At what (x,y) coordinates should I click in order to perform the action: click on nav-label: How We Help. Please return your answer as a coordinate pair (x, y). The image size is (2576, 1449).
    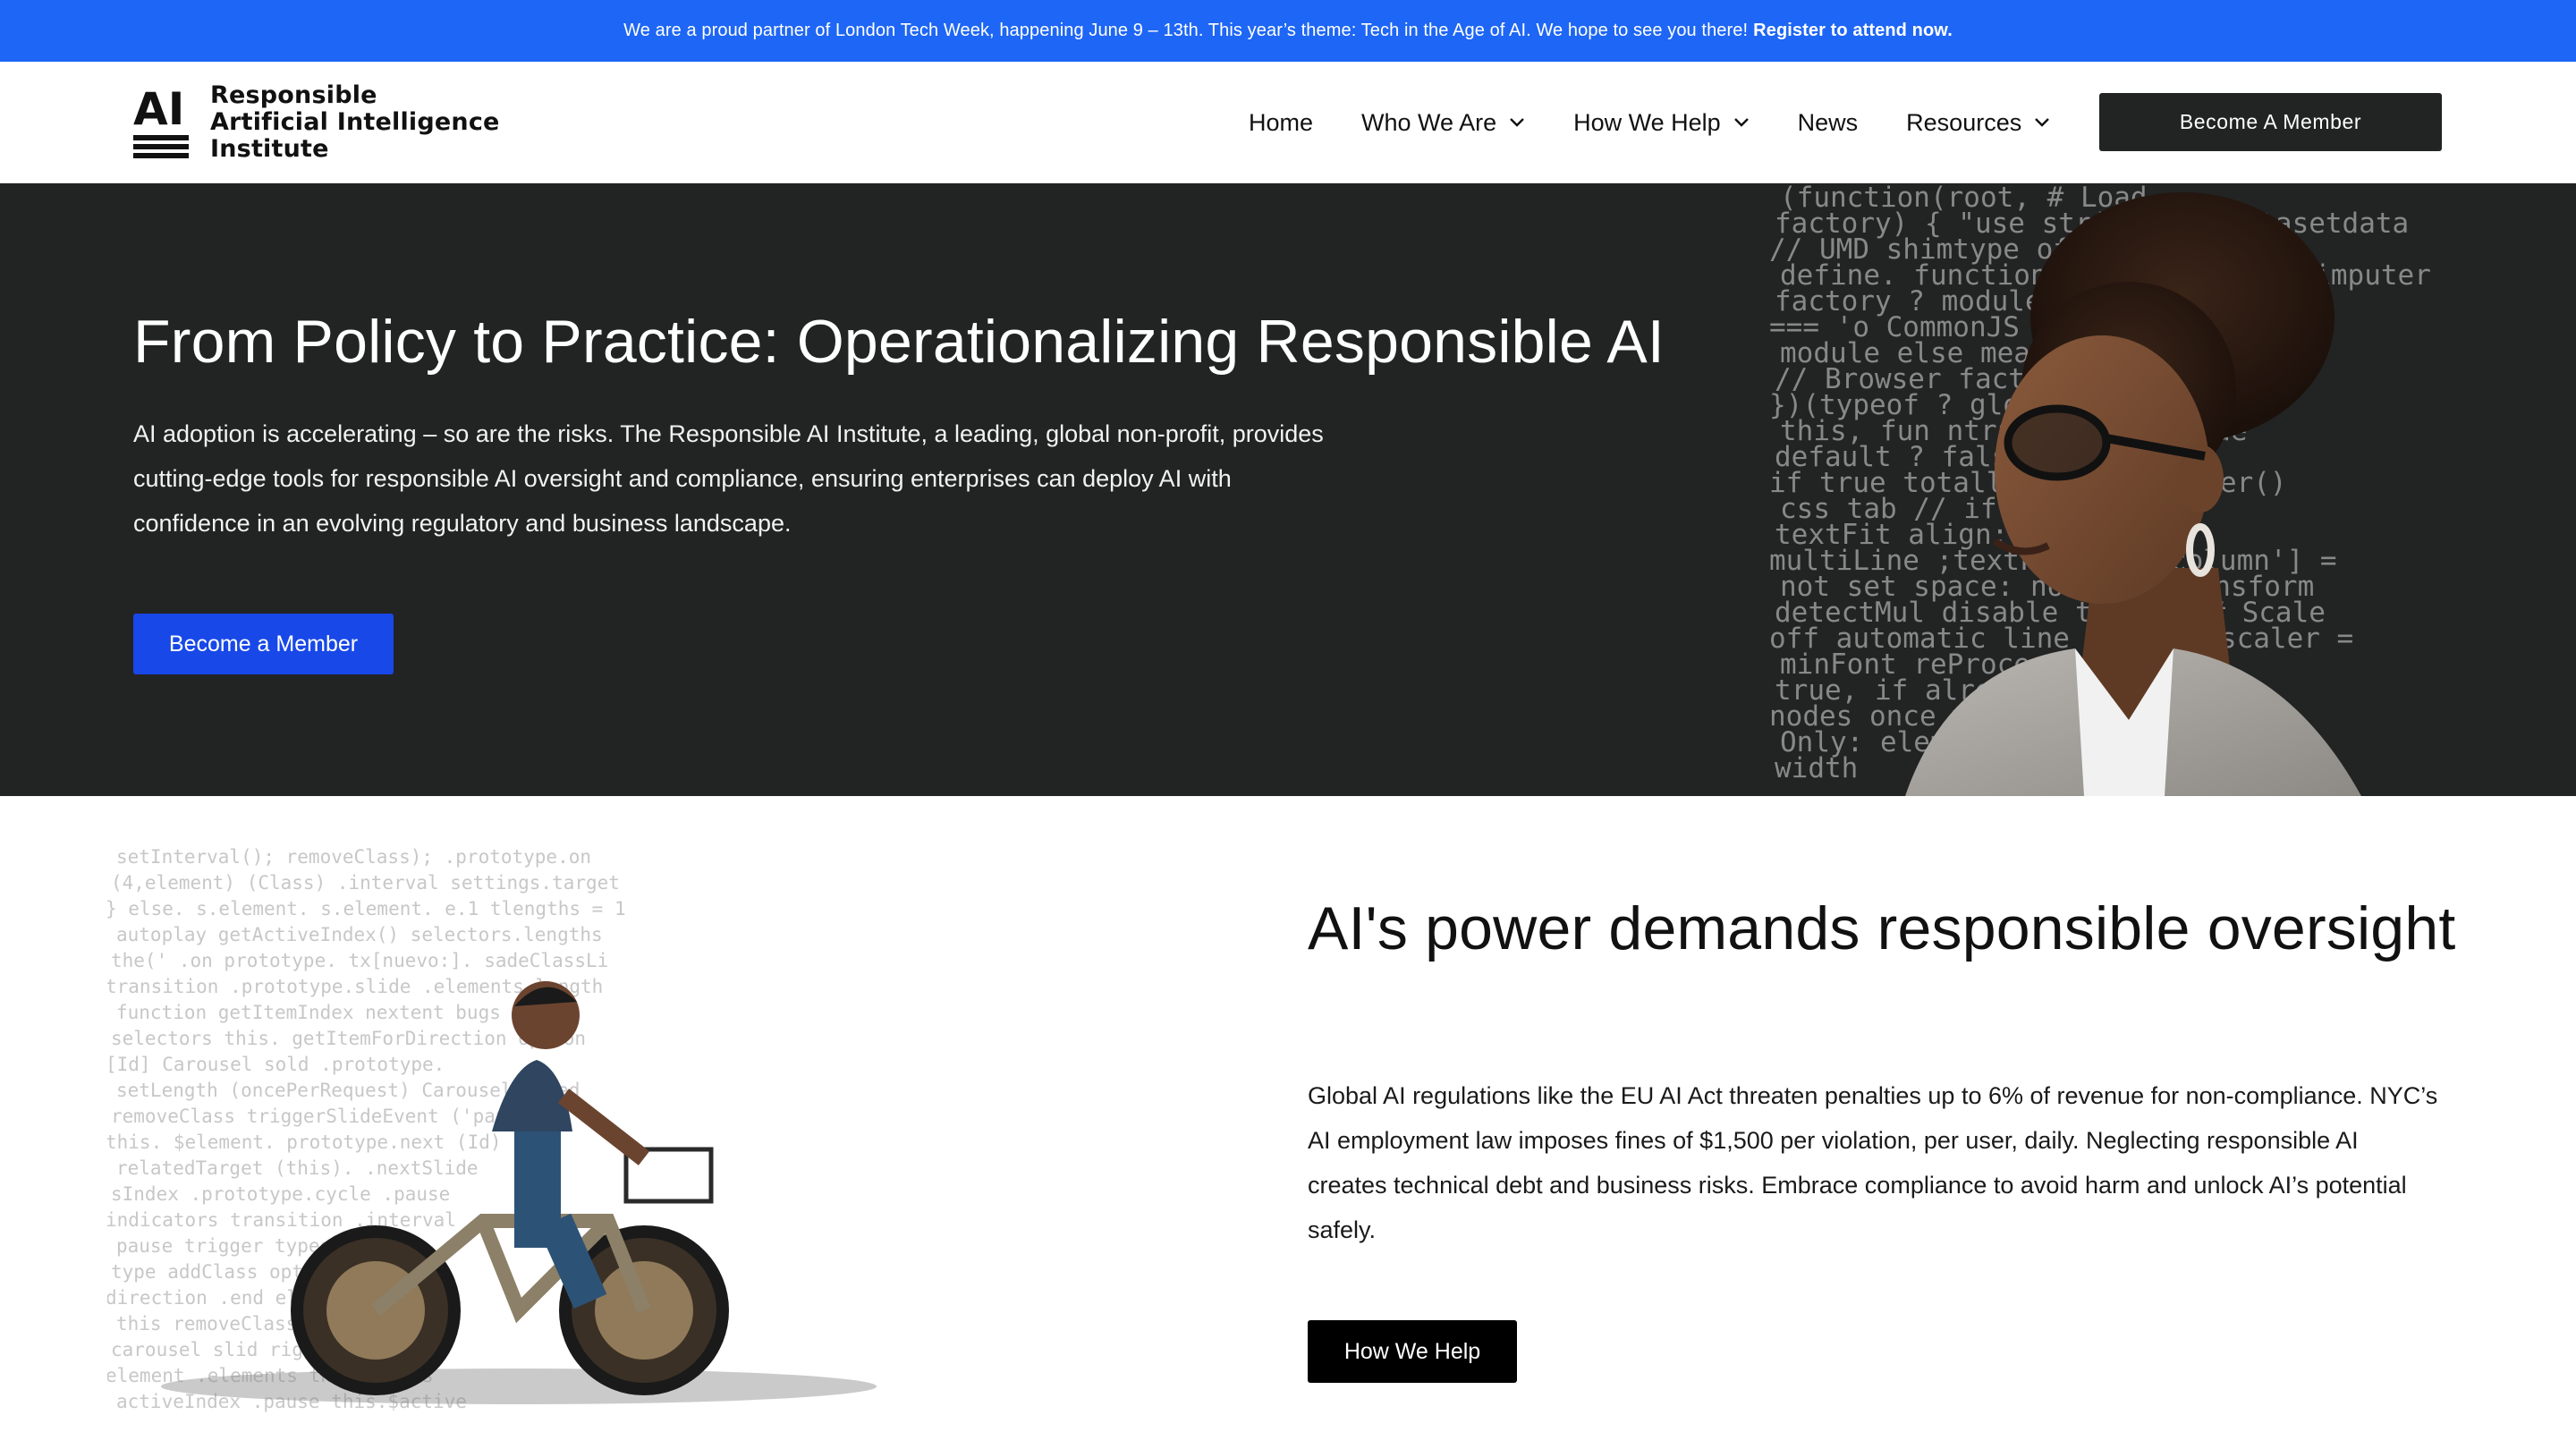
    Looking at the image, I should click on (1647, 122).